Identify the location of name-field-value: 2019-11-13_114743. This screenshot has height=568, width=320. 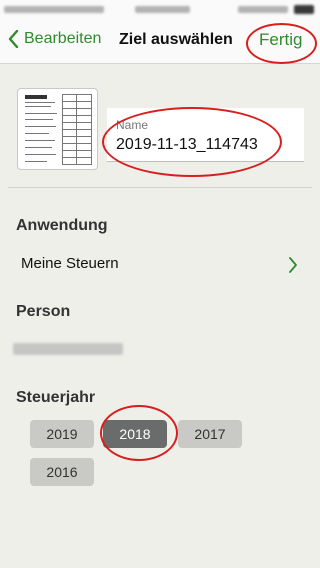
(187, 145).